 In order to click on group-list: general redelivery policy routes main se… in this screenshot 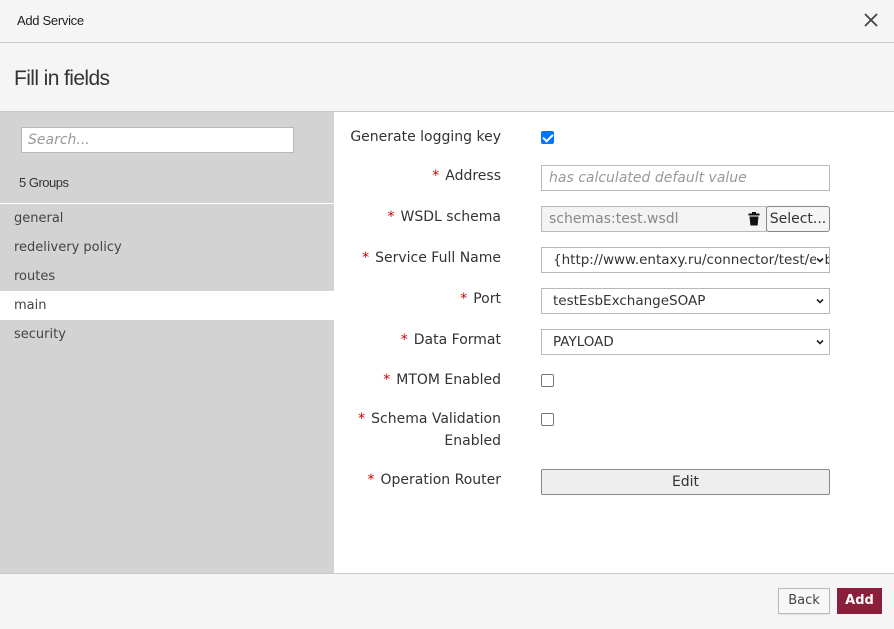, I will do `click(167, 276)`.